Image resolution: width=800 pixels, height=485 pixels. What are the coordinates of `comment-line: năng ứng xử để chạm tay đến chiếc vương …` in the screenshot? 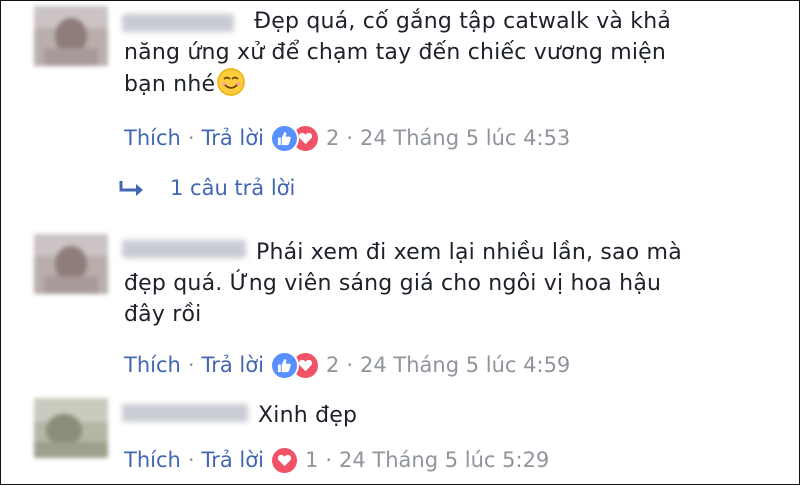 It's located at (395, 52).